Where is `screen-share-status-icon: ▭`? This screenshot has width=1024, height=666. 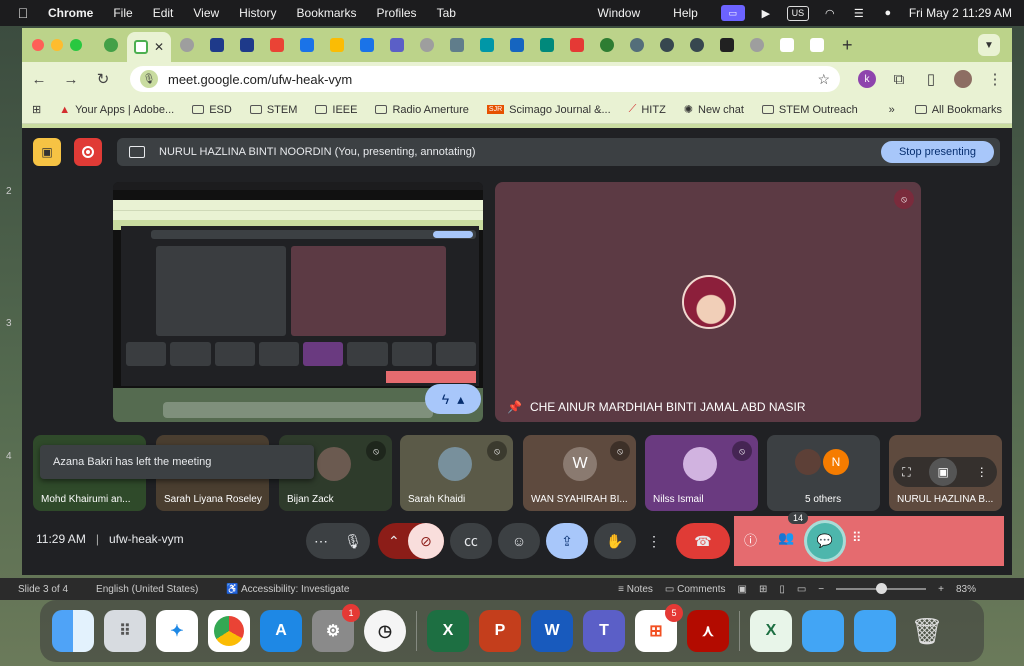
screen-share-status-icon: ▭ is located at coordinates (732, 13).